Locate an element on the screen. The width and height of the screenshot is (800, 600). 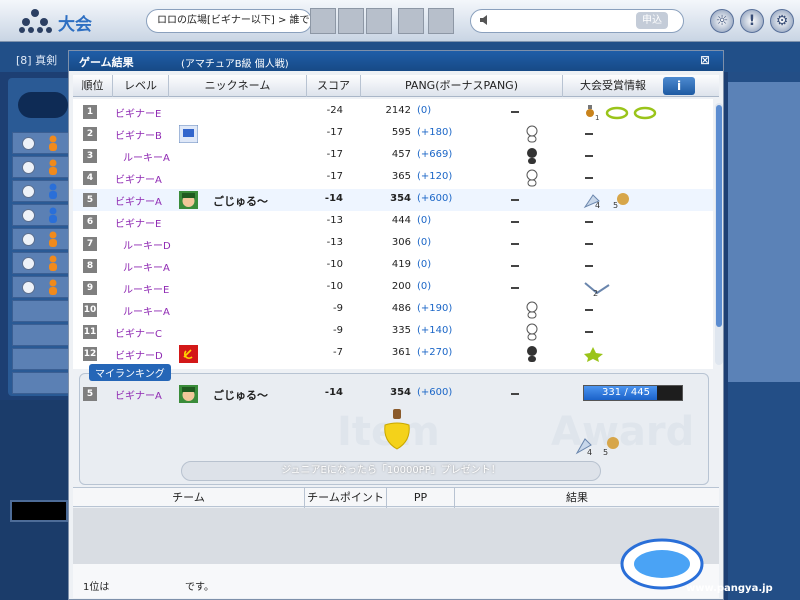
table-row: 3 ルーキーA -17 457 (+669) is located at coordinates (393, 156).